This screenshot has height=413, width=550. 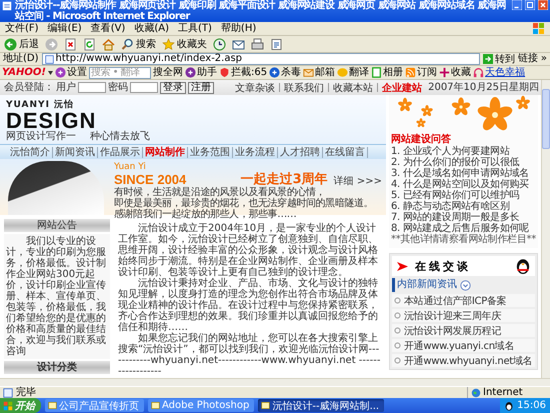 I want to click on faq-link: 7. 网站的建设周期一般是多长, so click(x=463, y=217).